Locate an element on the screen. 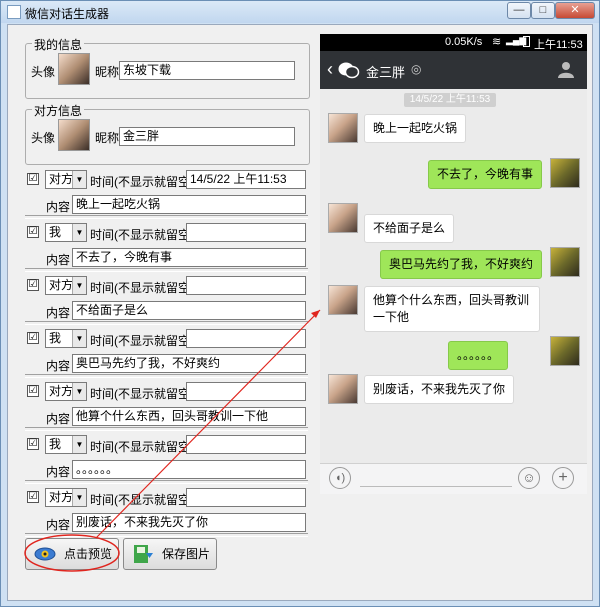 The height and width of the screenshot is (607, 600). close-button: ✕ is located at coordinates (575, 10).